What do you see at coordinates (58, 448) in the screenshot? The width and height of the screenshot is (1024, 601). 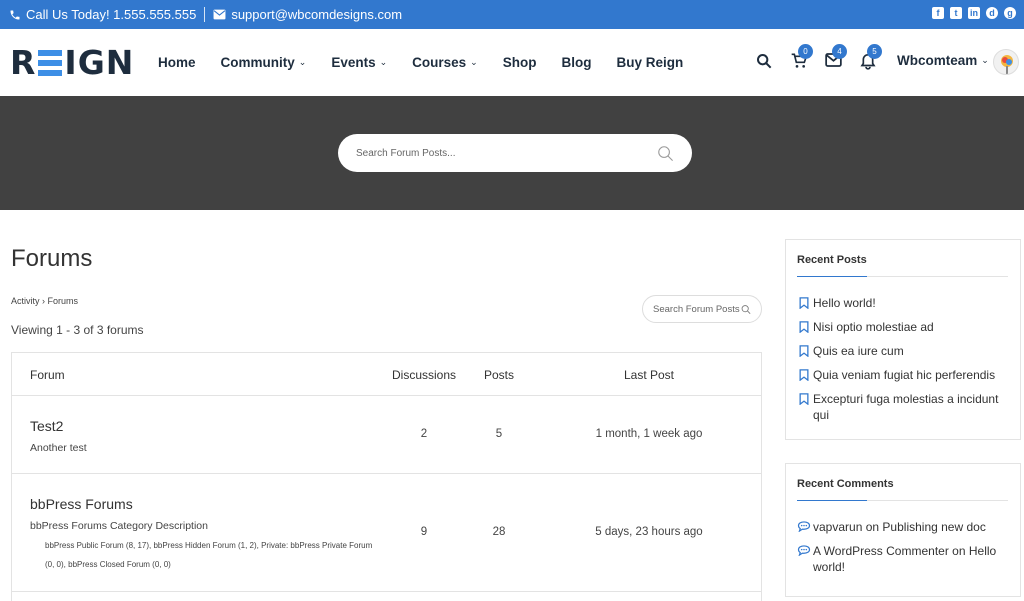 I see `forum-description: Another test` at bounding box center [58, 448].